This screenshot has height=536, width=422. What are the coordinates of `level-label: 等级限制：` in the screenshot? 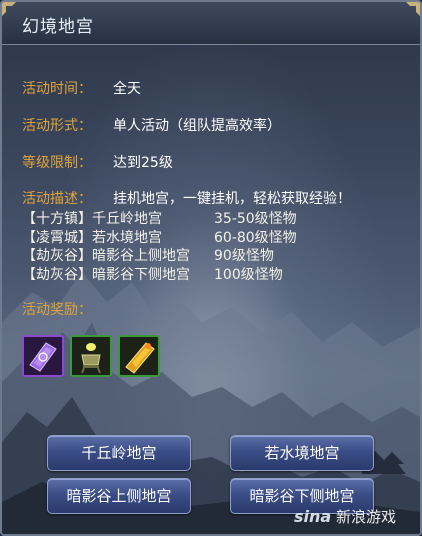 It's located at (57, 163).